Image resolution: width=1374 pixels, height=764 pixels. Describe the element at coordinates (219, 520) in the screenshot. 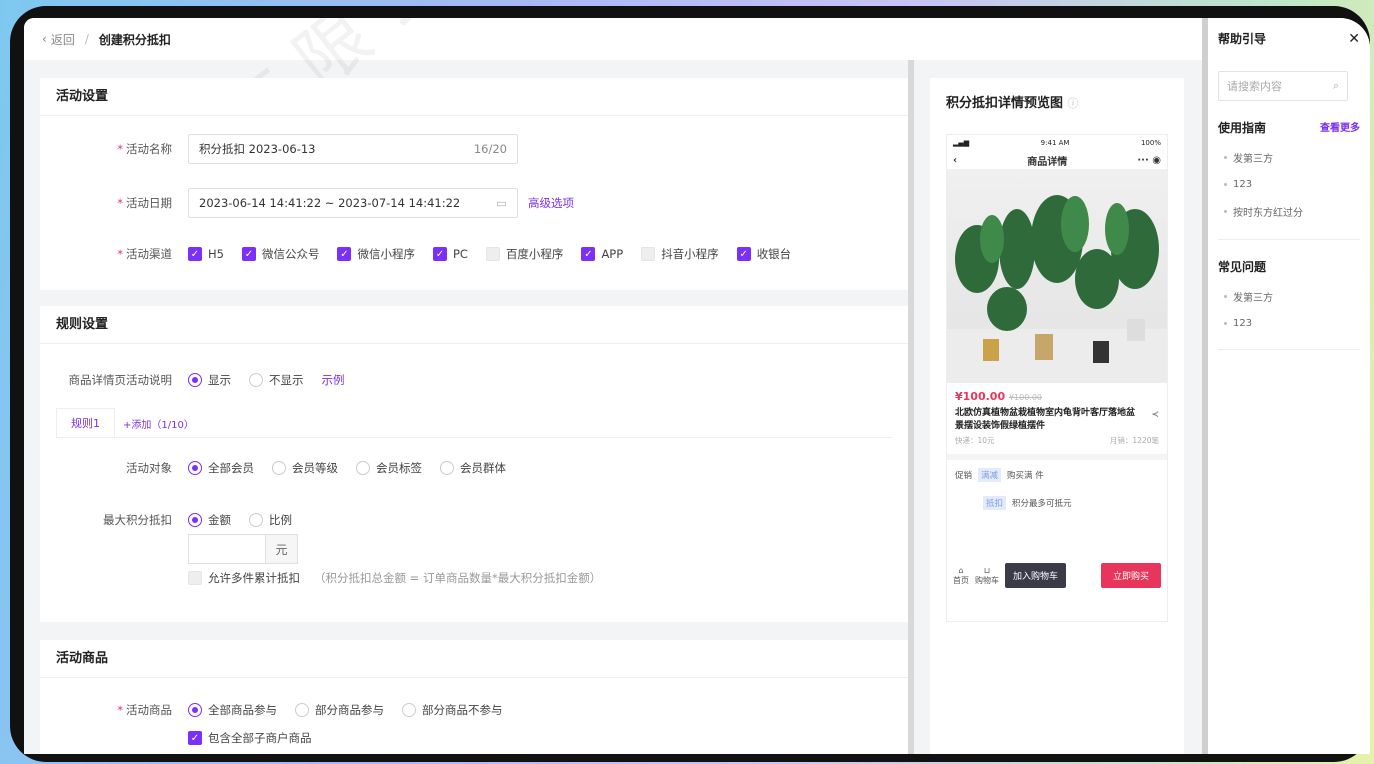

I see `radio-label: 金额` at that location.